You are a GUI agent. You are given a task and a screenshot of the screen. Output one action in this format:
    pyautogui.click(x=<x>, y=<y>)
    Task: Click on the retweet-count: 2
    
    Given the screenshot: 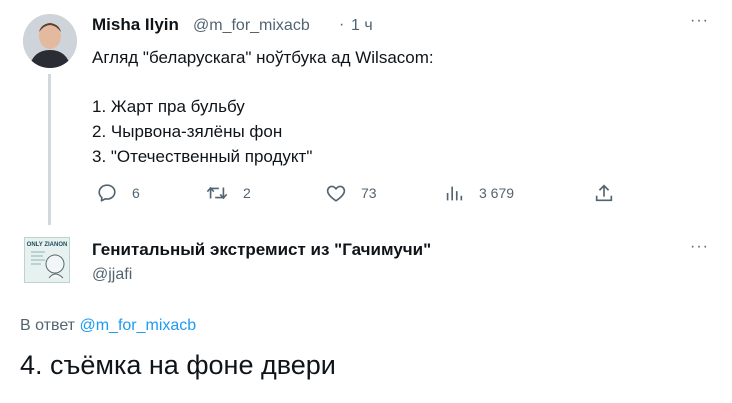 What is the action you would take?
    pyautogui.click(x=247, y=193)
    